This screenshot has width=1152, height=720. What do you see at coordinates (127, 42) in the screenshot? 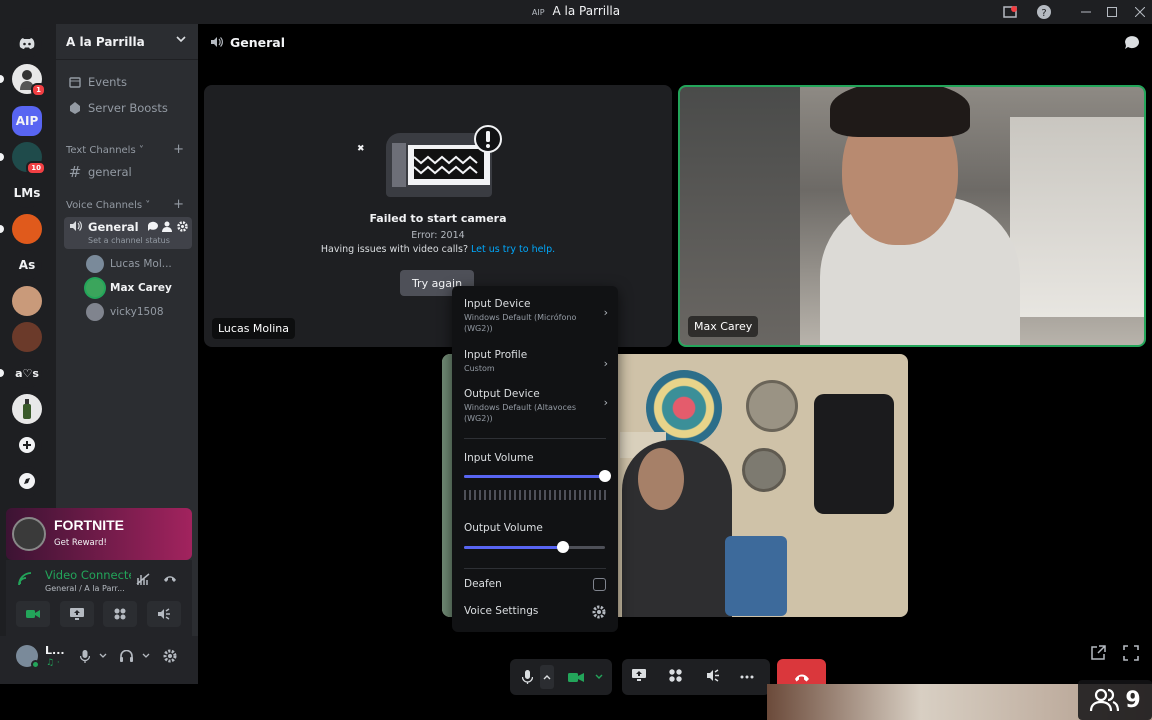
I see `server-header: A la Parrilla` at bounding box center [127, 42].